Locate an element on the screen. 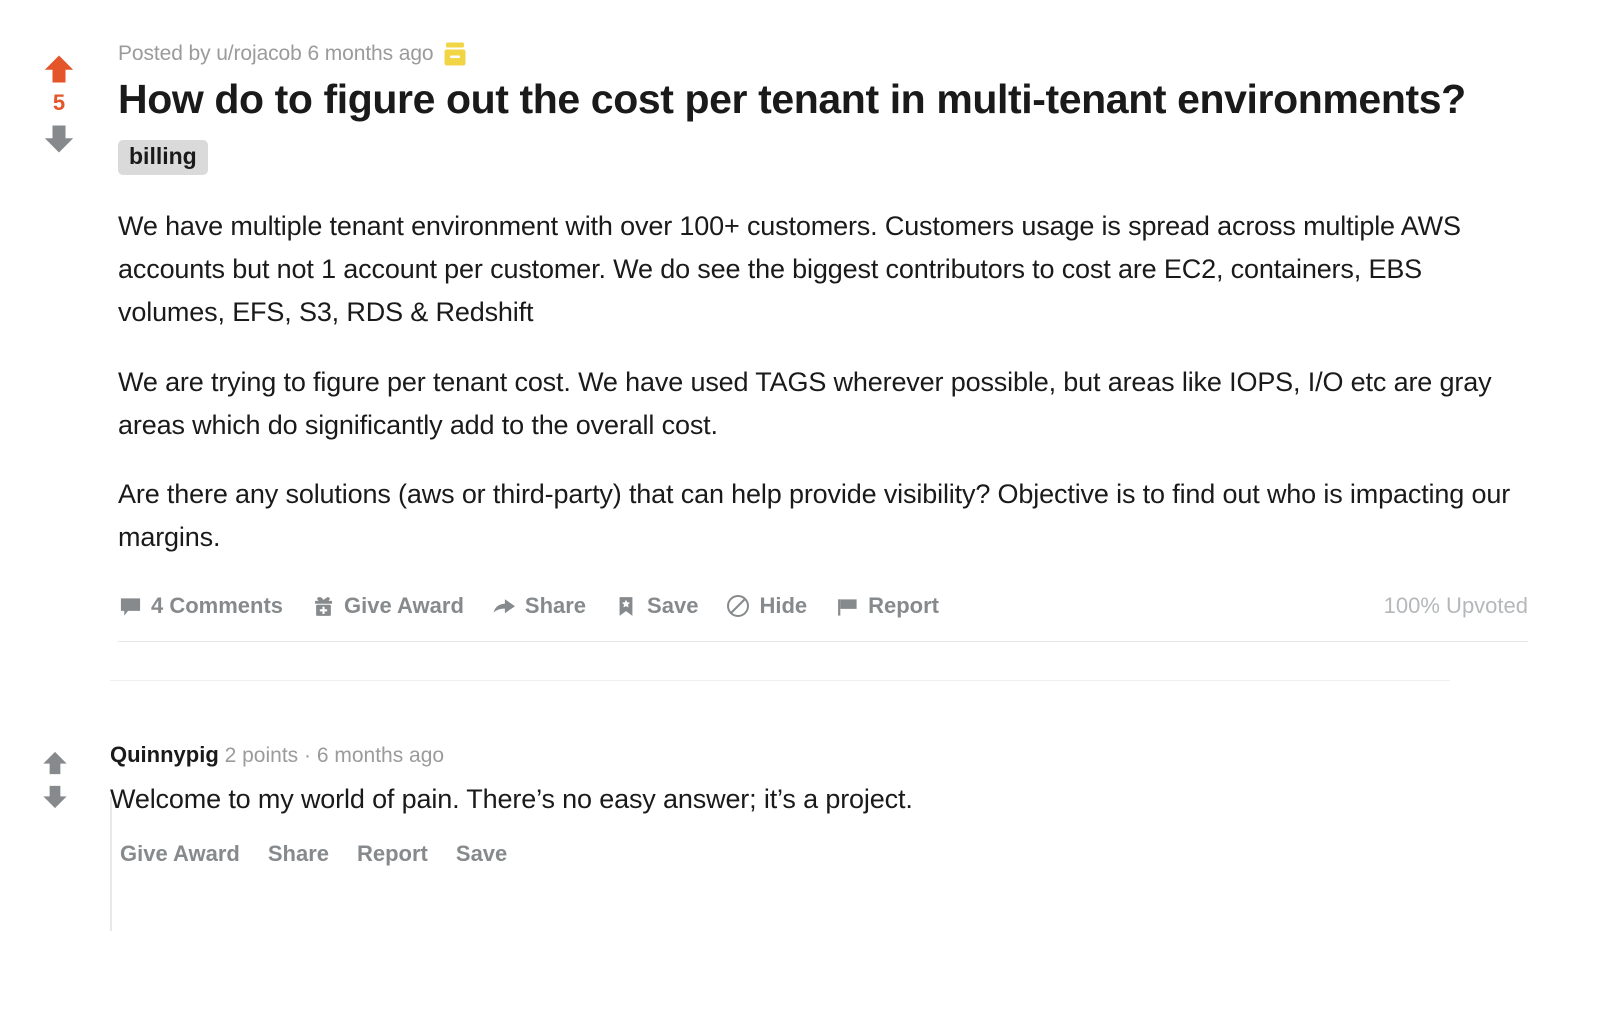 This screenshot has height=1009, width=1600. comment-give-award-button: Give Award is located at coordinates (180, 854).